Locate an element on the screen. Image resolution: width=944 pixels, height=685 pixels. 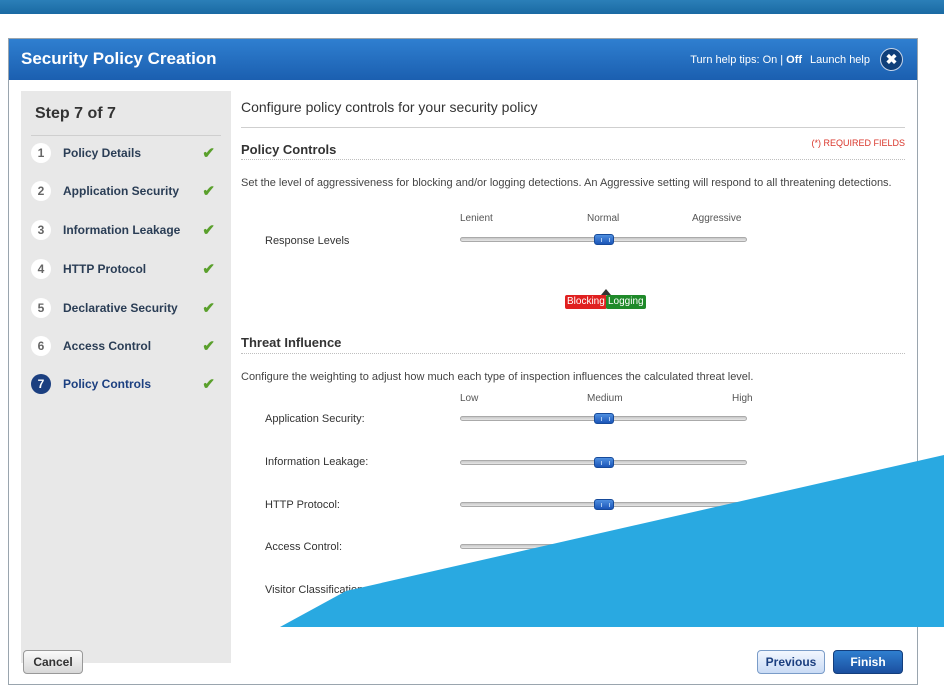
scale-label-lenient: Lenient is located at coordinates (476, 218).